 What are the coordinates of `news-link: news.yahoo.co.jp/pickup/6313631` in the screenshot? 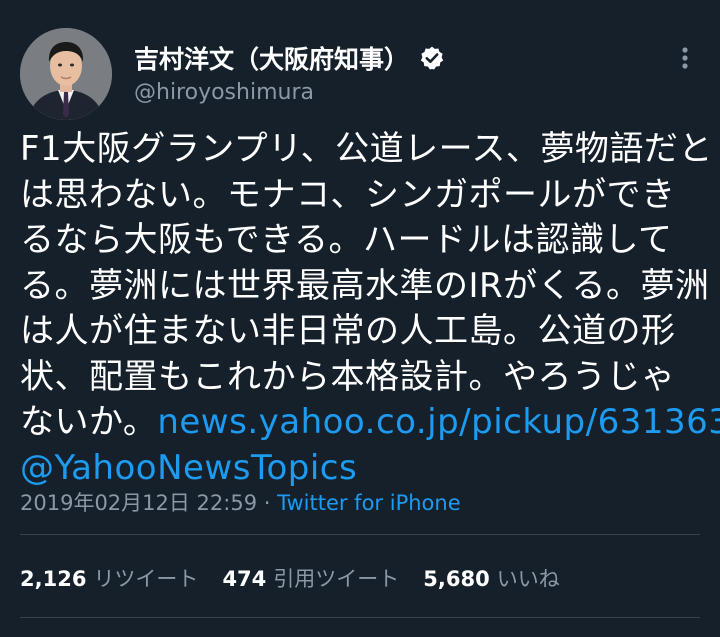 It's located at (438, 422).